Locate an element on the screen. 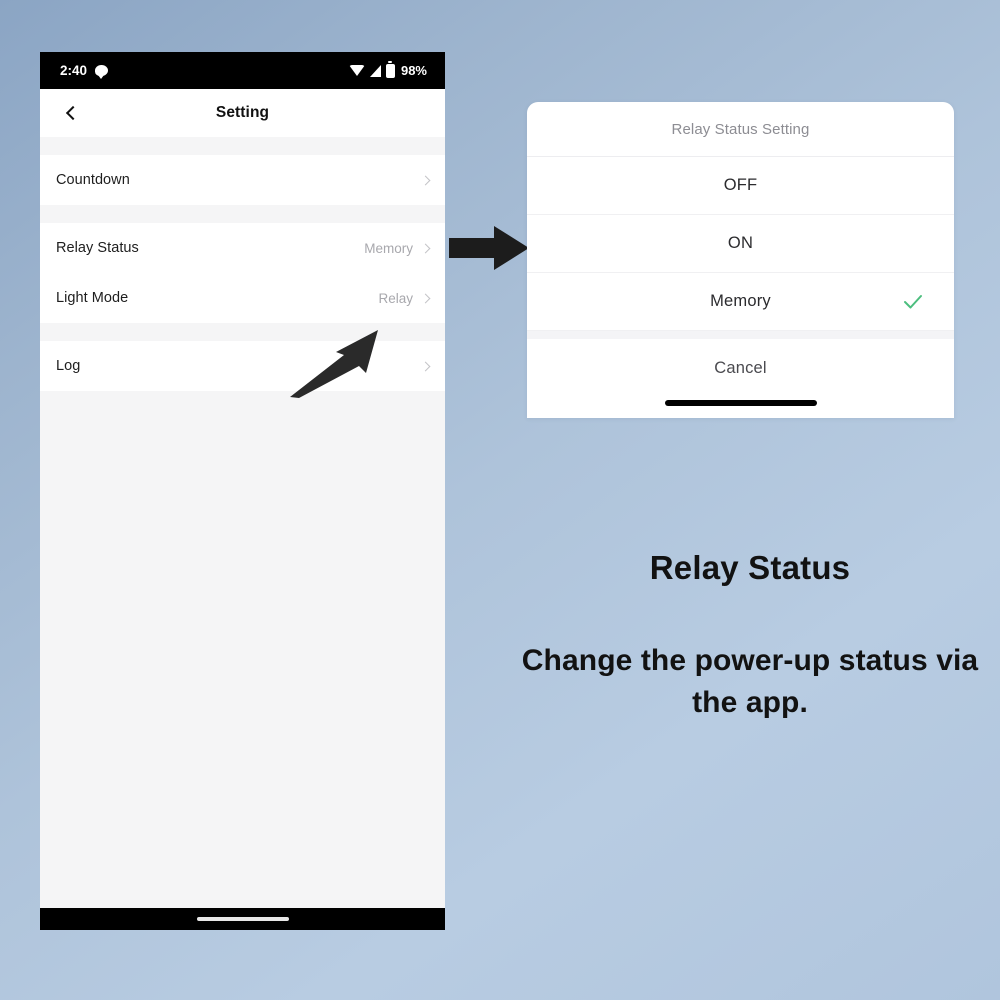 Image resolution: width=1000 pixels, height=1000 pixels. dialog-option-on: ON is located at coordinates (740, 244).